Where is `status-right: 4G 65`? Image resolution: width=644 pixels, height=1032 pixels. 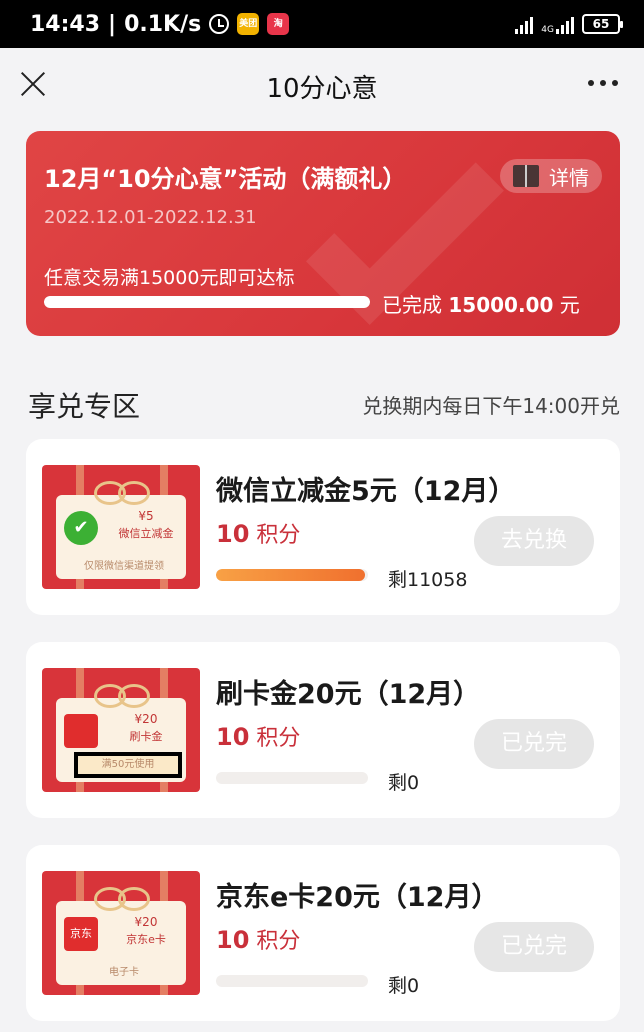
status-right: 4G 65 is located at coordinates (569, 24).